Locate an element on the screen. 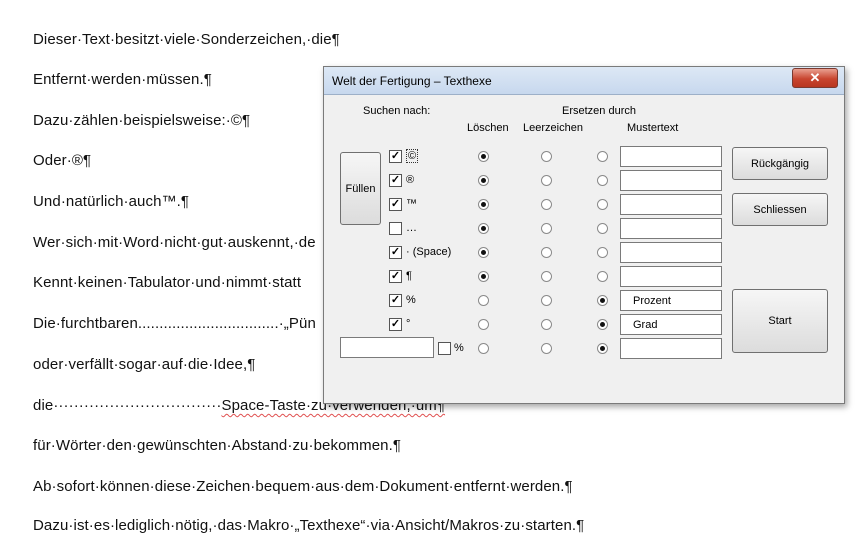 This screenshot has width=862, height=550. doc-line: Dazu·zählen·beispielsweise:·©¶ is located at coordinates (142, 120).